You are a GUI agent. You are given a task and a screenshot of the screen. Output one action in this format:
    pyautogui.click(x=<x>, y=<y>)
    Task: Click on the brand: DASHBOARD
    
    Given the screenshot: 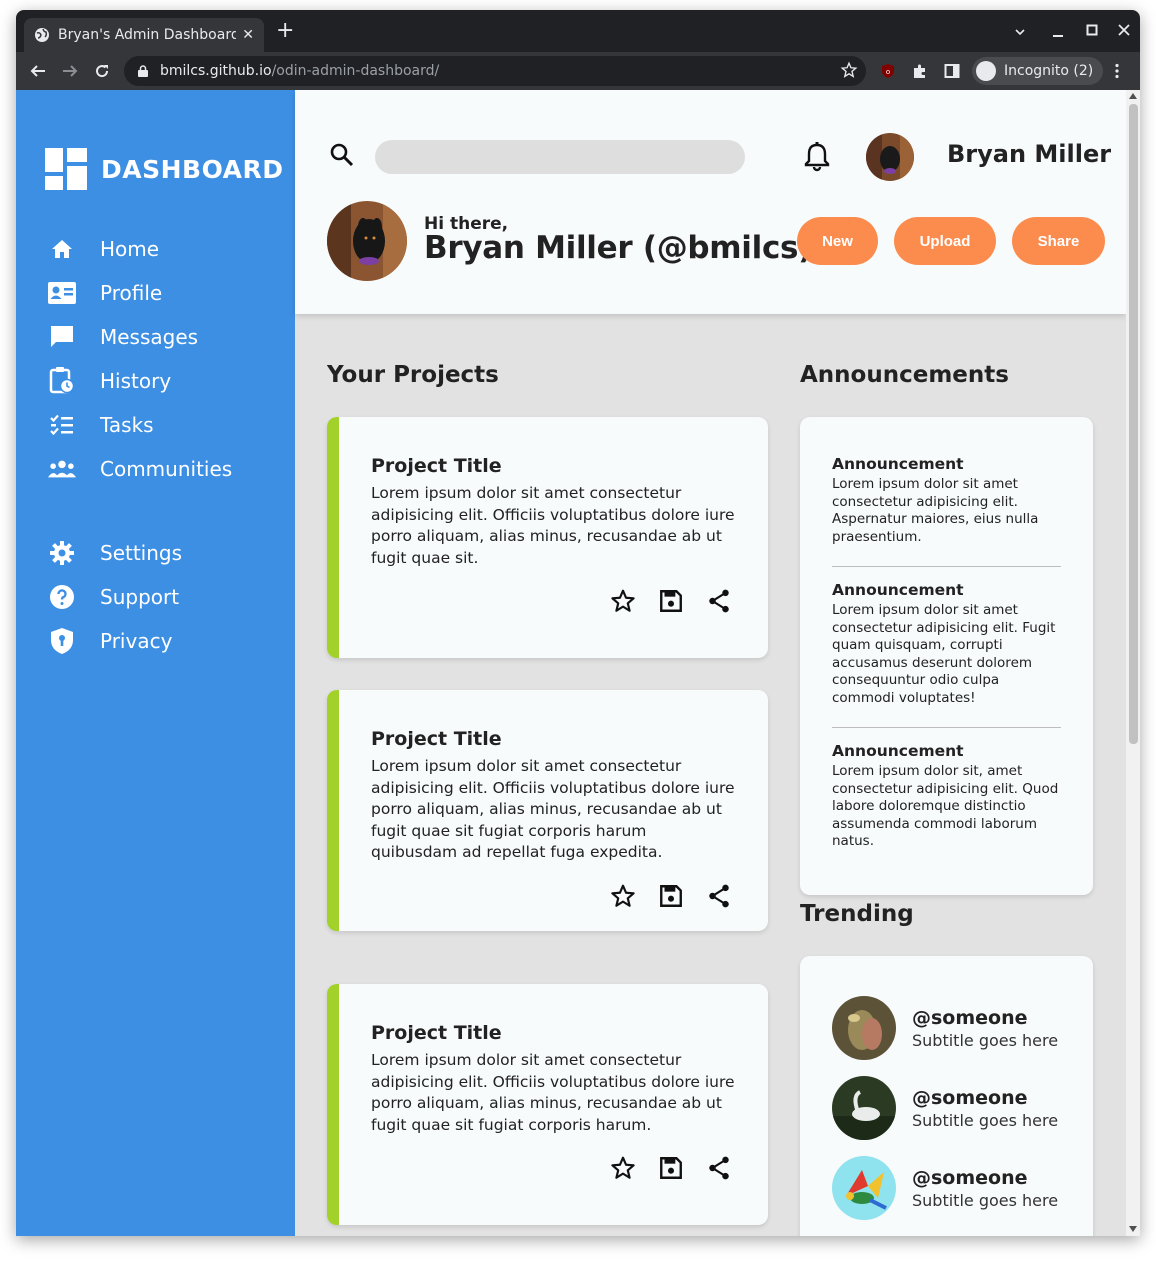 What is the action you would take?
    pyautogui.click(x=164, y=169)
    